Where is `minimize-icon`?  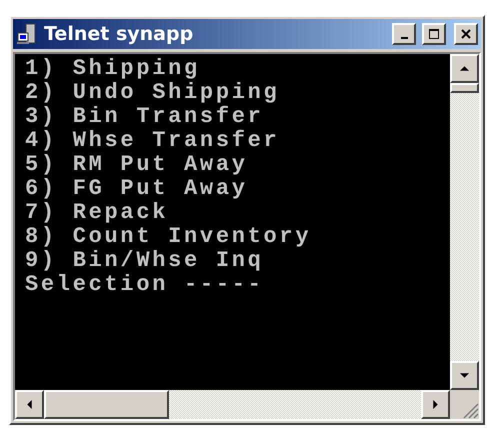 minimize-icon is located at coordinates (404, 38).